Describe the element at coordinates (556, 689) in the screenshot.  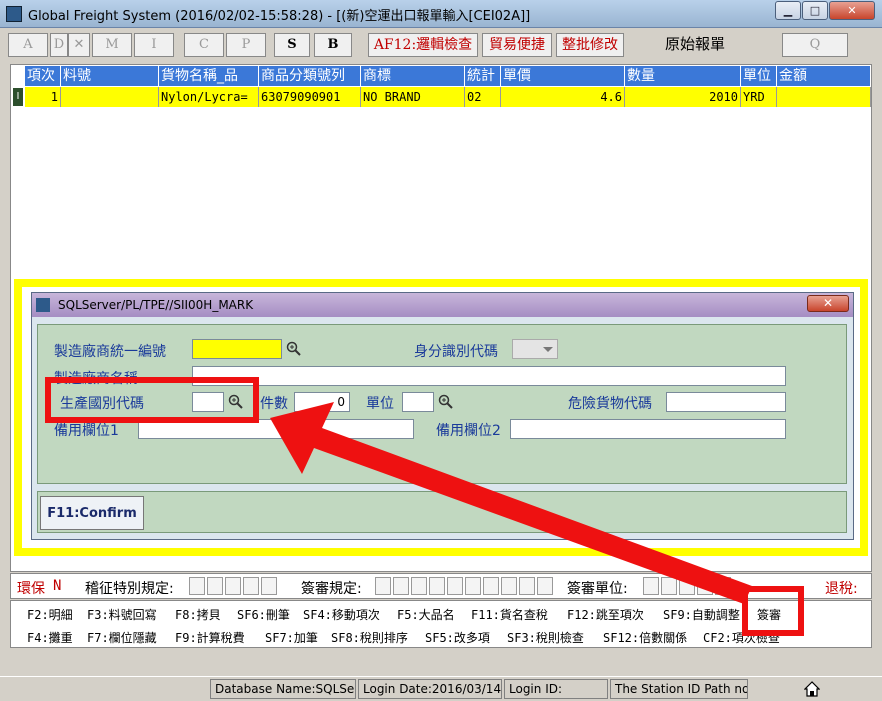
I see `status-login-id: Login ID:` at that location.